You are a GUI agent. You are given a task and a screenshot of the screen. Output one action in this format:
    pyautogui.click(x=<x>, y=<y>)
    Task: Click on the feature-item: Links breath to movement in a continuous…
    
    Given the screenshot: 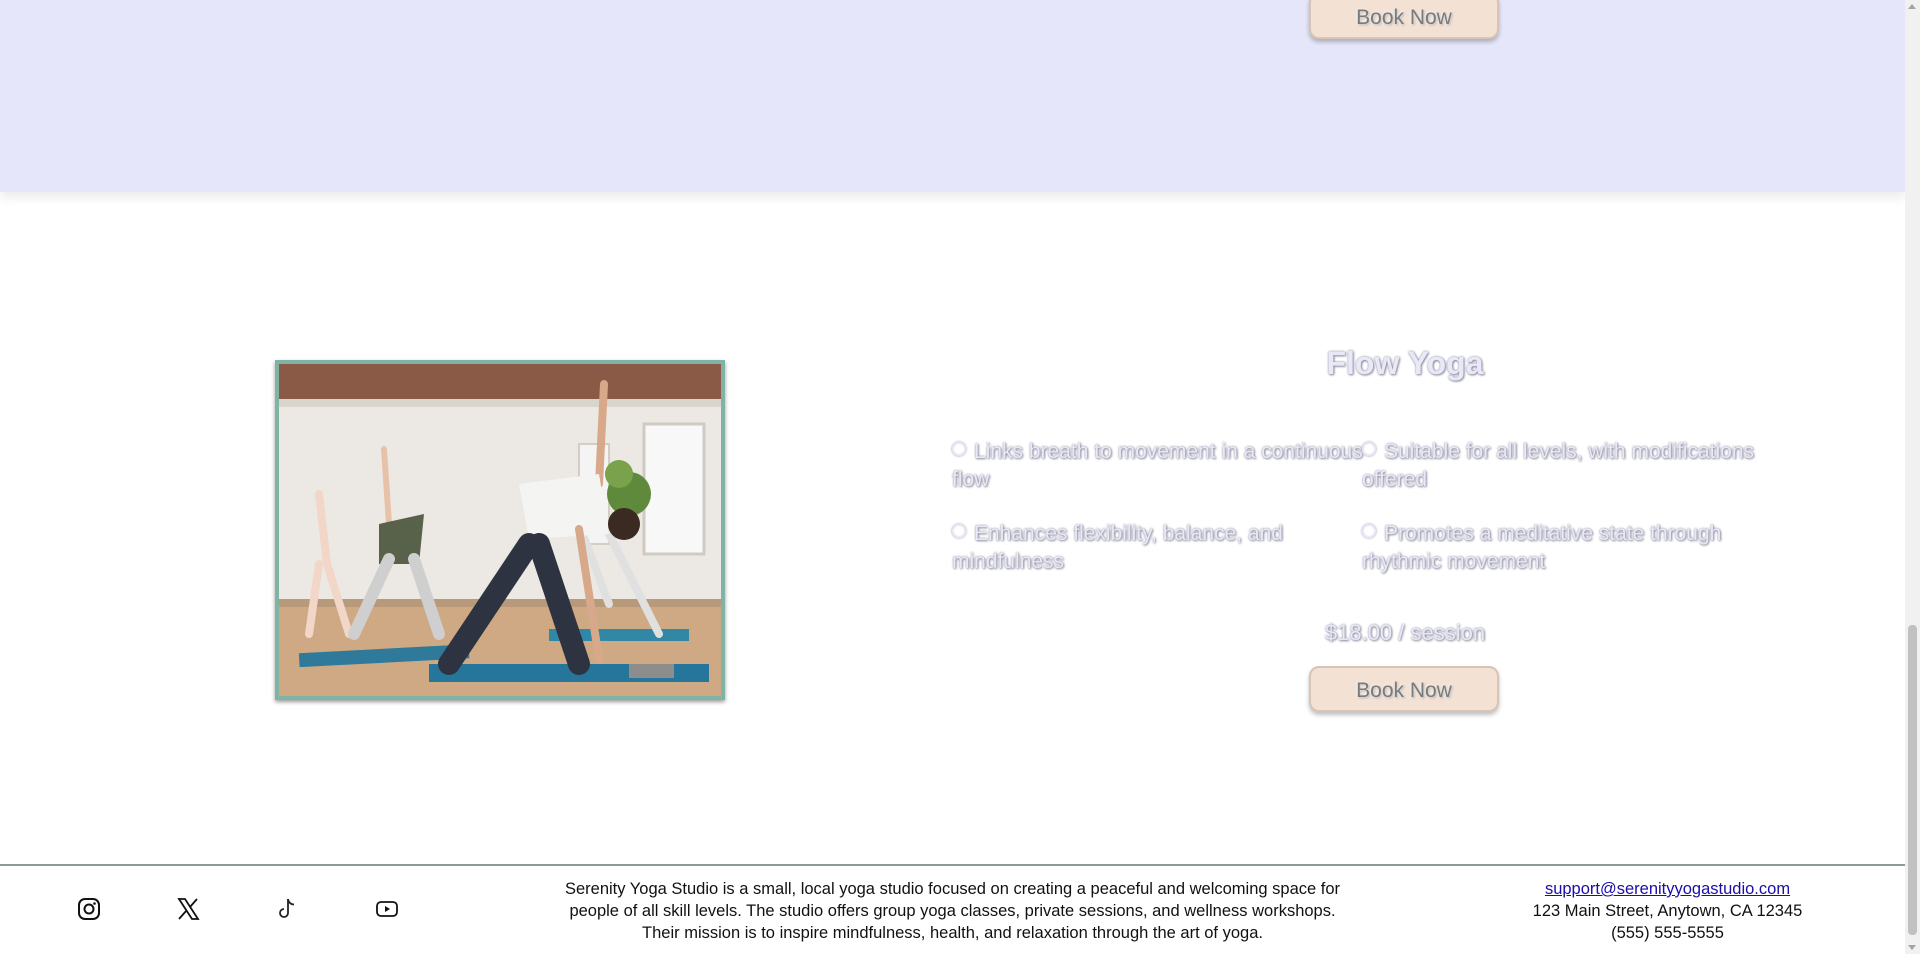 What is the action you would take?
    pyautogui.click(x=1162, y=466)
    